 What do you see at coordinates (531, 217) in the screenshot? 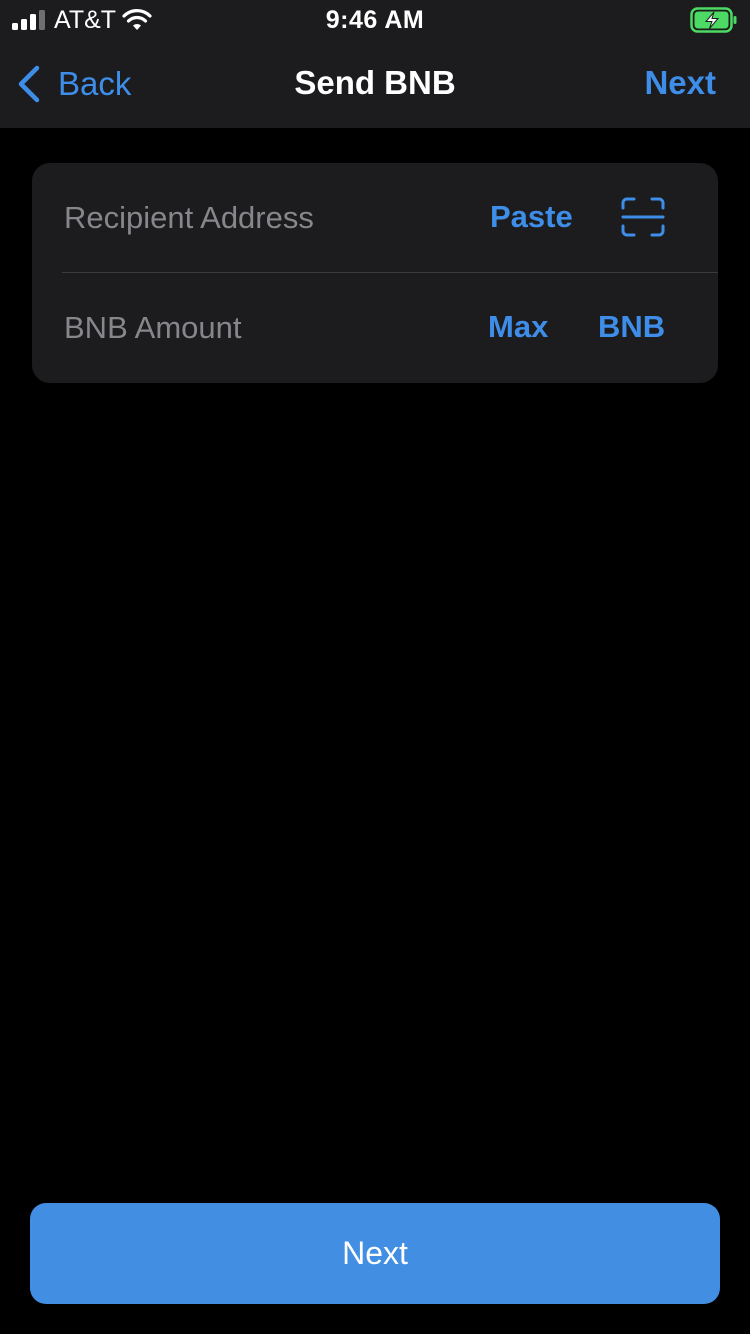
I see `paste-button: Paste` at bounding box center [531, 217].